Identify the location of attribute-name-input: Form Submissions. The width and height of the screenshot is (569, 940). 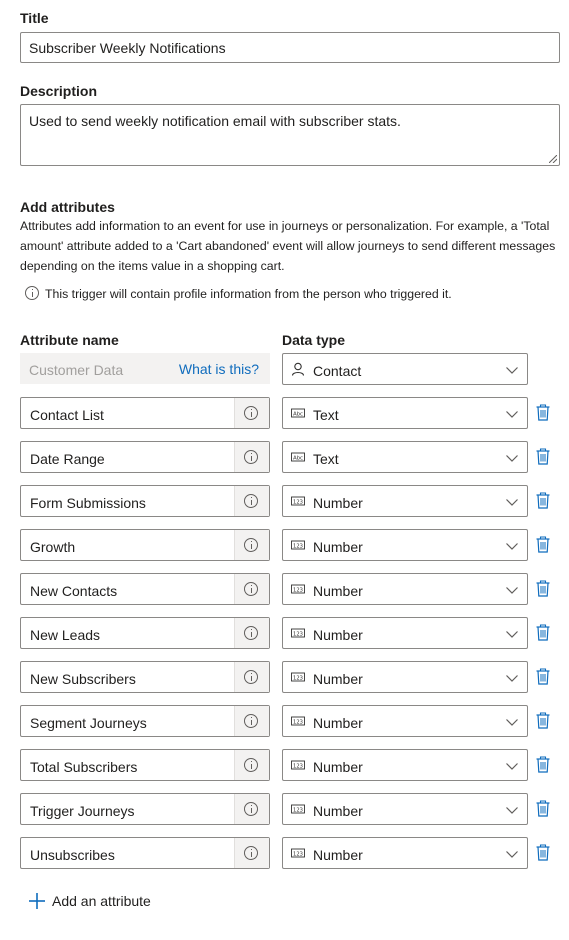
(145, 501).